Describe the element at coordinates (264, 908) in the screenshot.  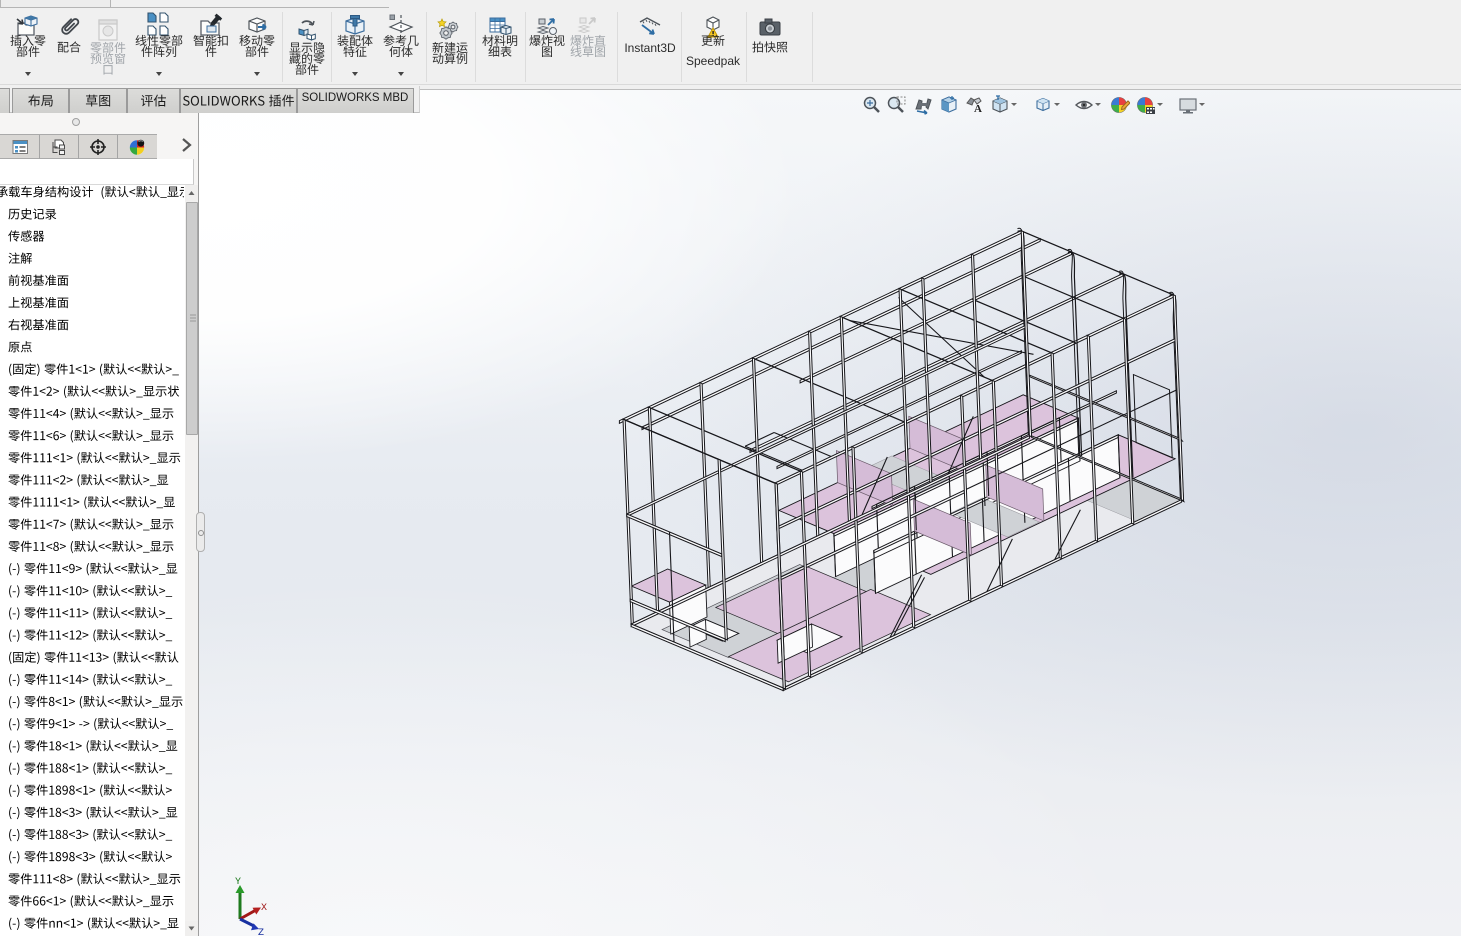
I see `svg-text: X` at that location.